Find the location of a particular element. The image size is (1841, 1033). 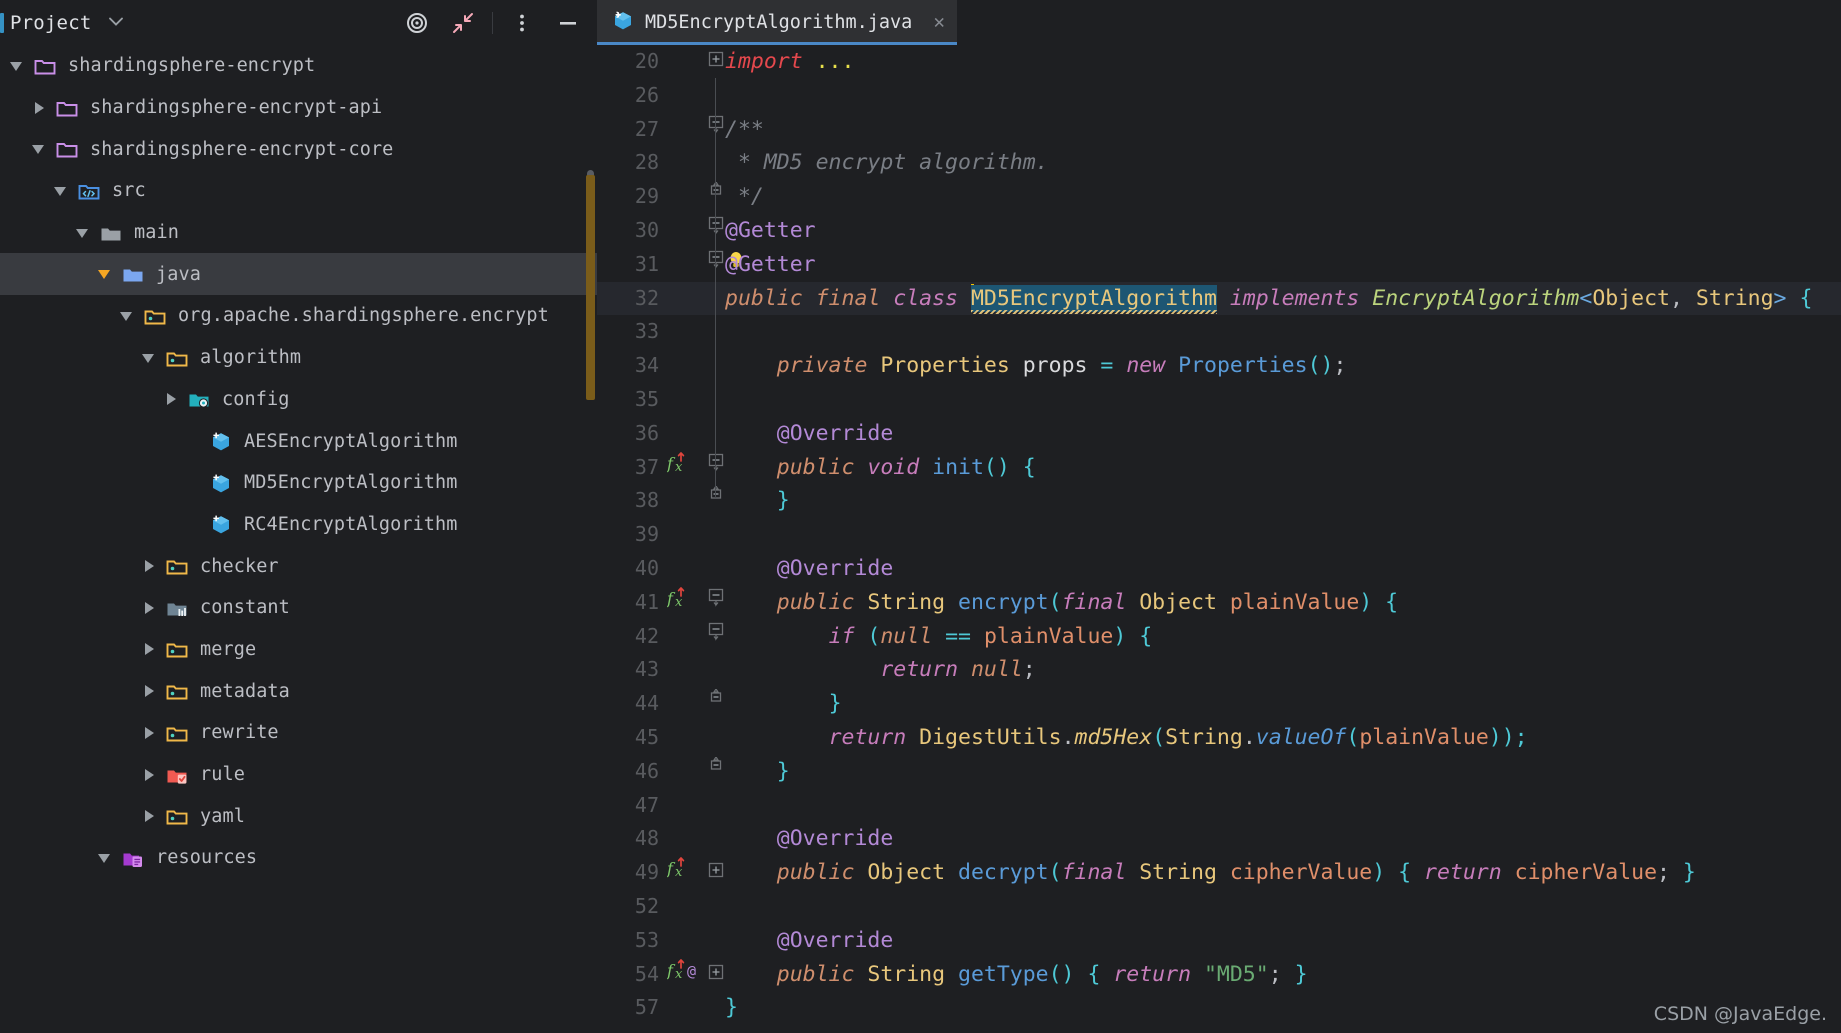

tree-item-checker: checker is located at coordinates (298, 566).